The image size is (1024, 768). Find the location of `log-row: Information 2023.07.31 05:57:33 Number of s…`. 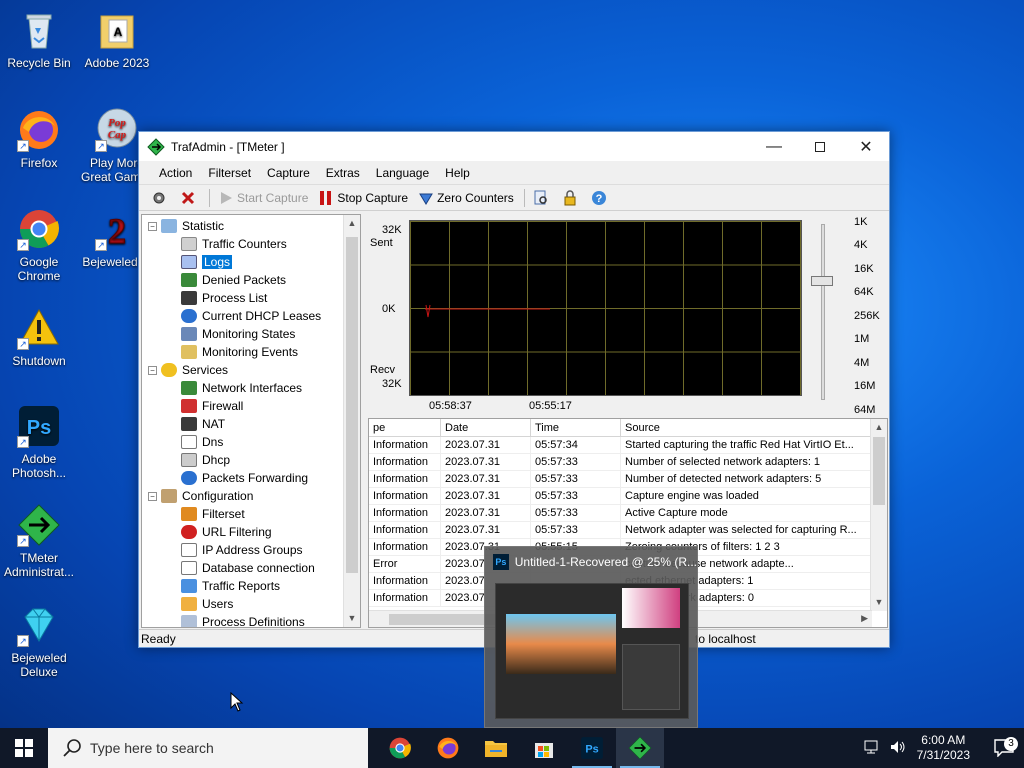

log-row: Information 2023.07.31 05:57:33 Number of s… is located at coordinates (628, 462).